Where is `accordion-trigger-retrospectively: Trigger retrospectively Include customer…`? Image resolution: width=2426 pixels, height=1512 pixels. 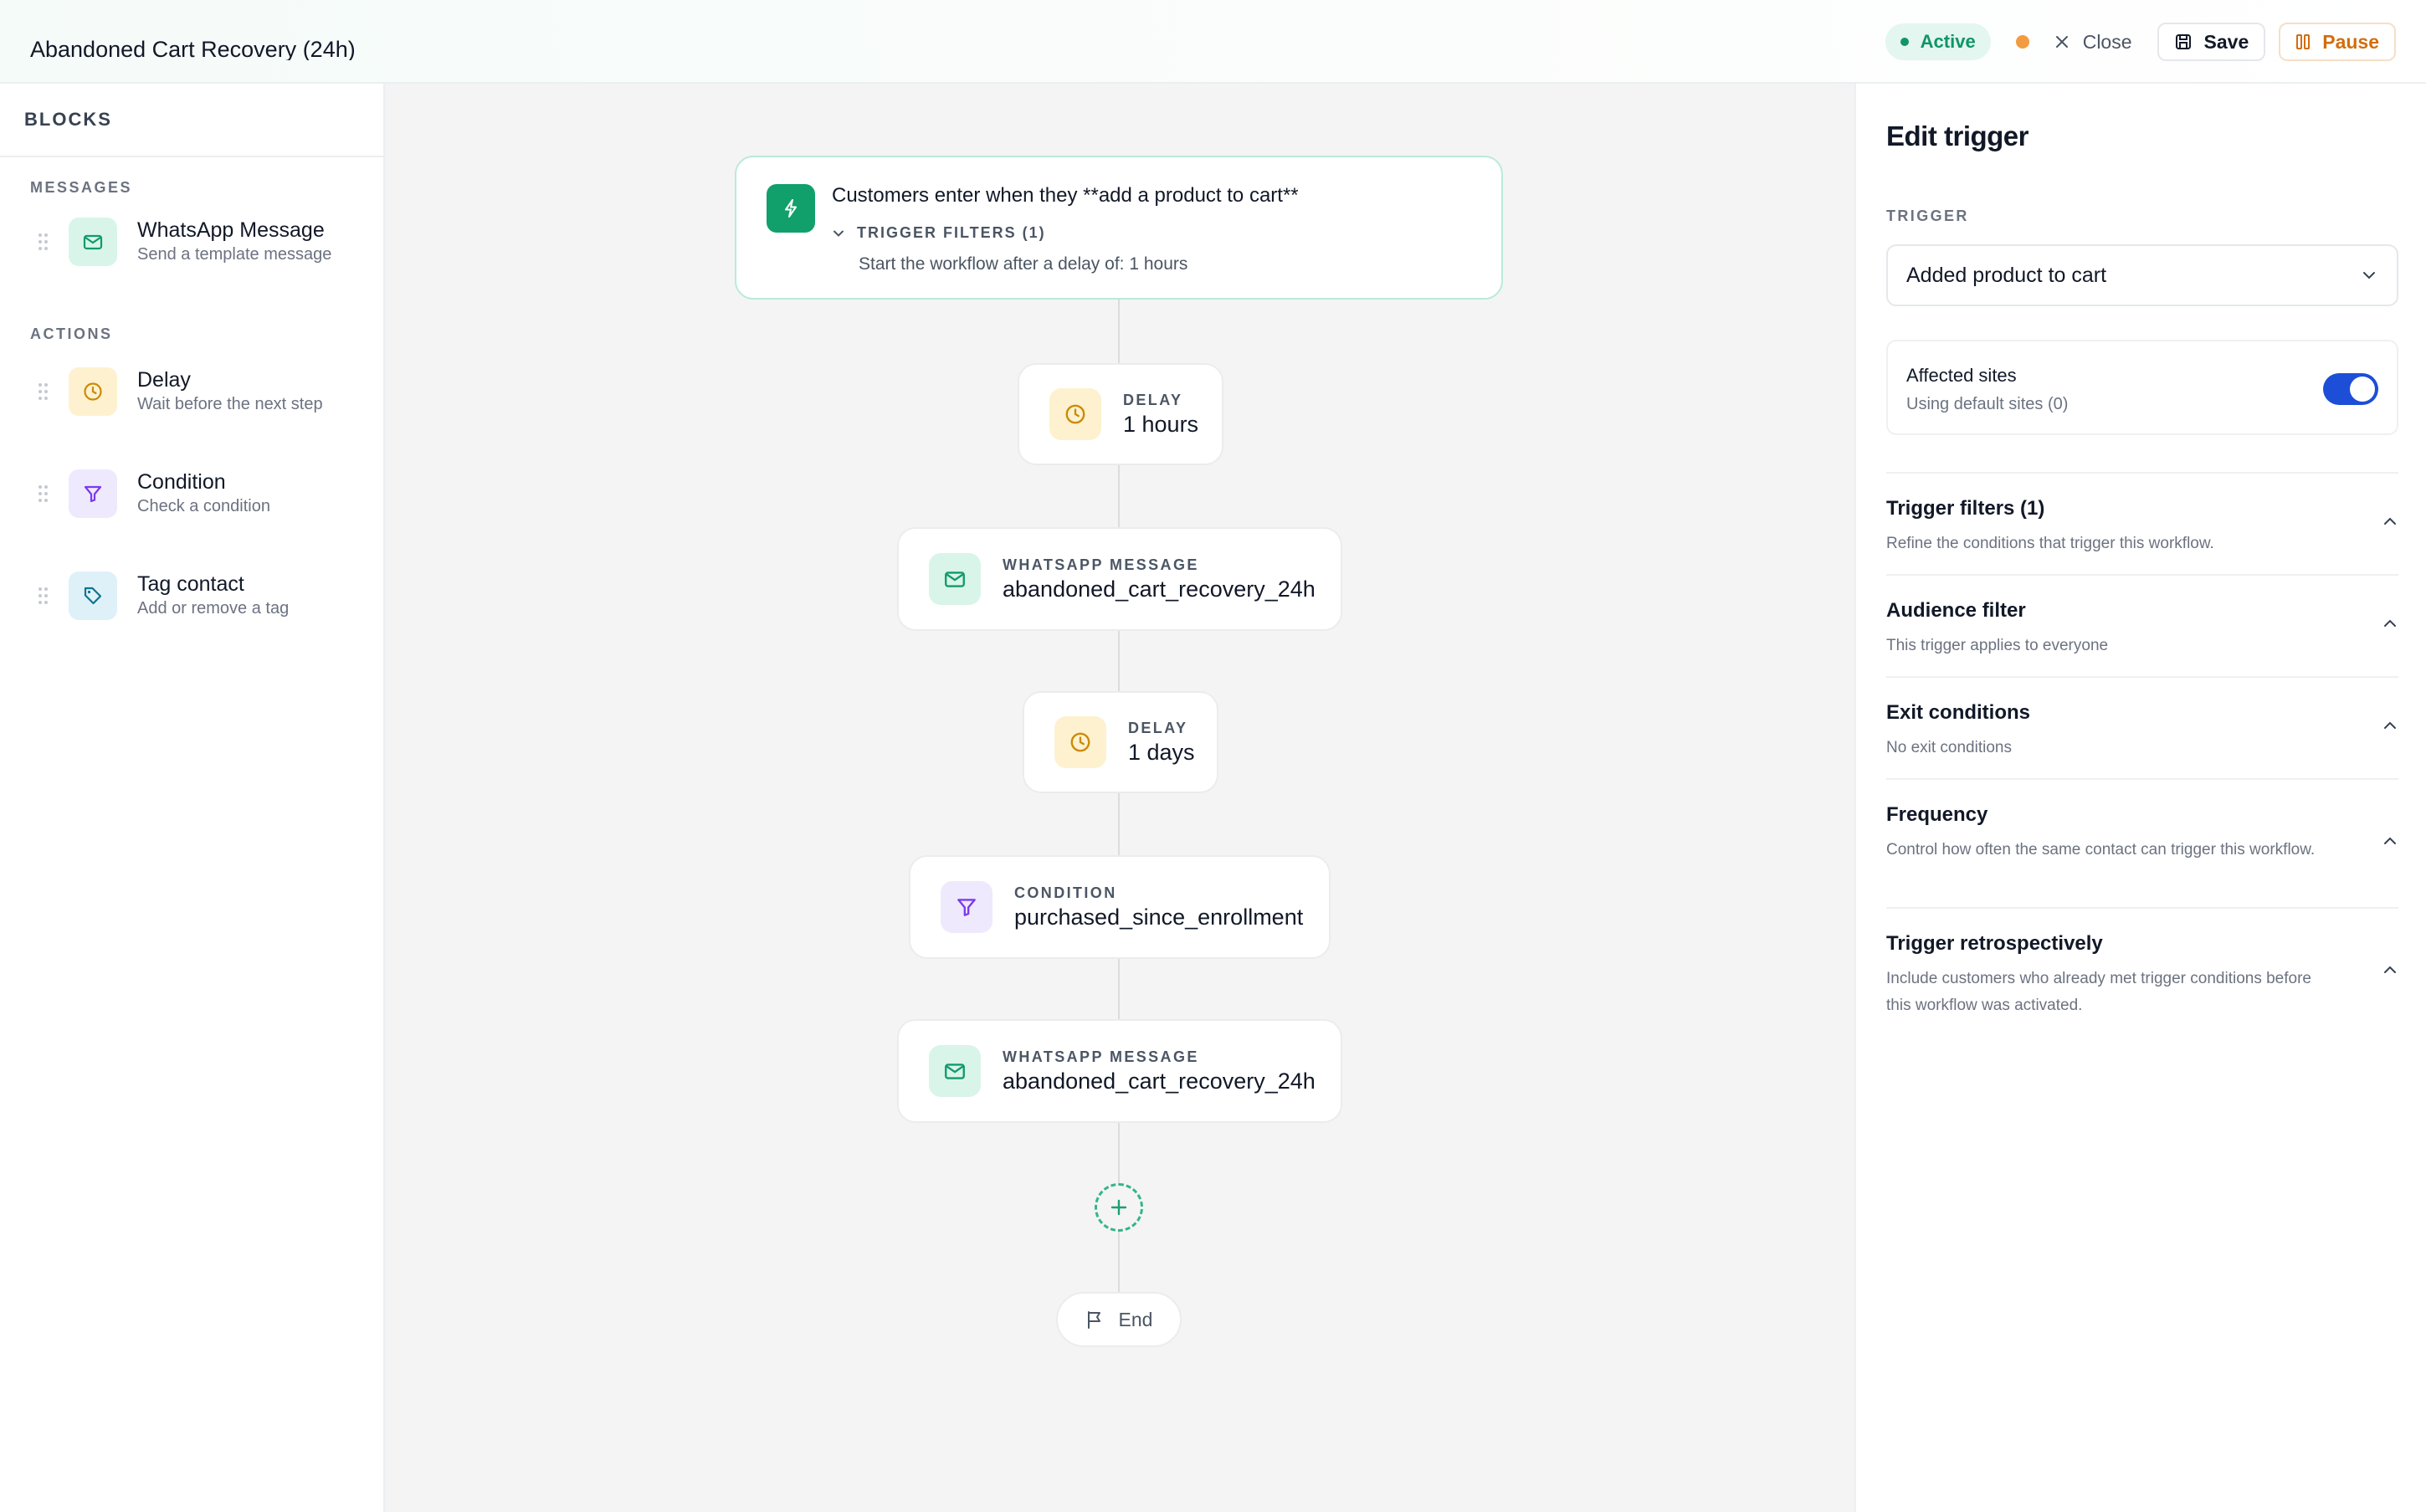
accordion-trigger-retrospectively: Trigger retrospectively Include customer… is located at coordinates (2142, 971).